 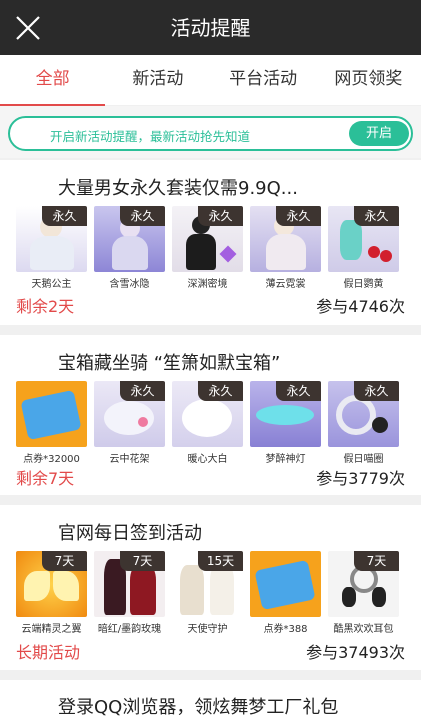 I want to click on reward-item: 点券*388, so click(x=285, y=593).